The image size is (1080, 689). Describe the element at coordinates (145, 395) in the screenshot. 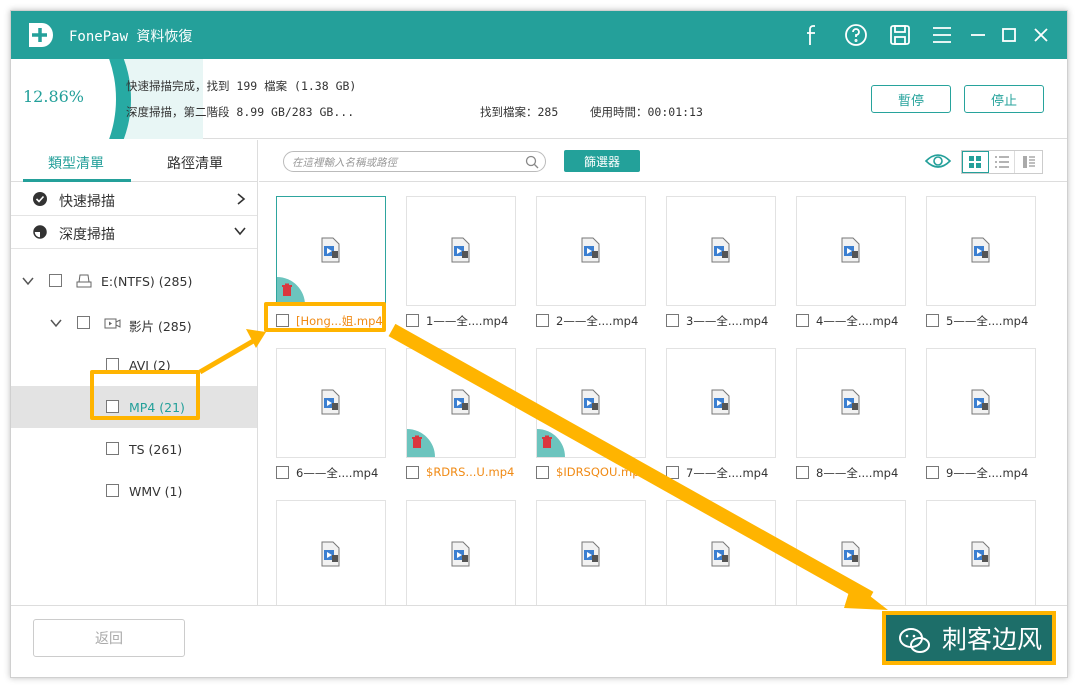

I see `highlight-box-mp4` at that location.